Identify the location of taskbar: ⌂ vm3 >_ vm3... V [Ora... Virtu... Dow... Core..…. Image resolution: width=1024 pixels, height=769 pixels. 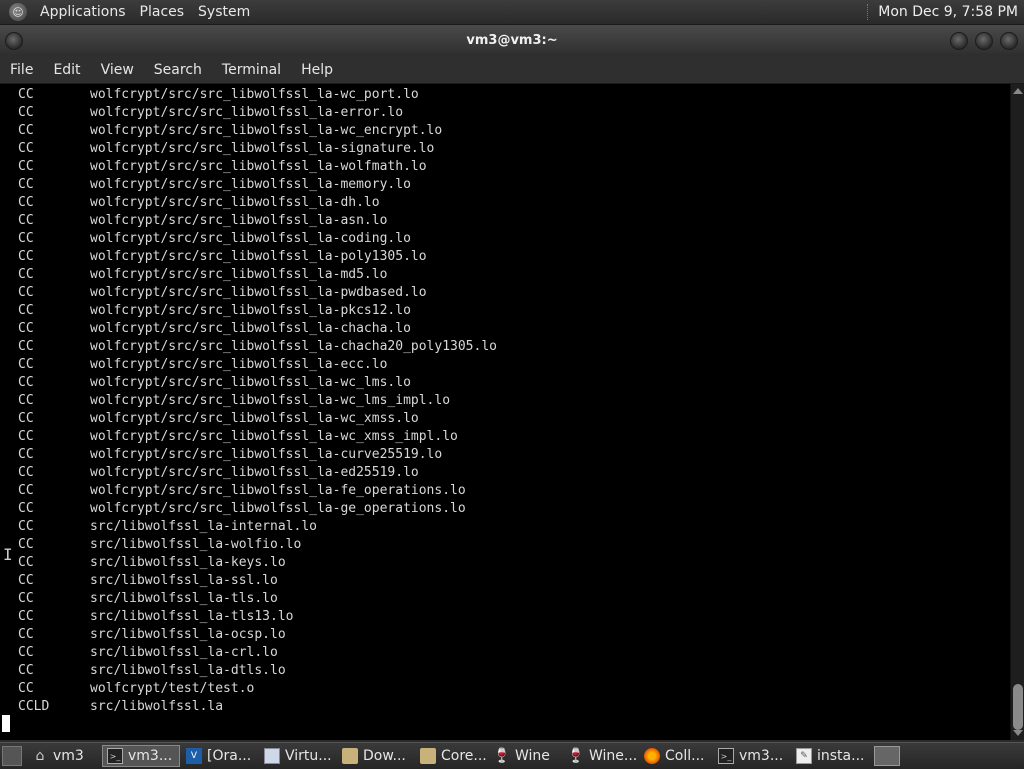
(512, 755).